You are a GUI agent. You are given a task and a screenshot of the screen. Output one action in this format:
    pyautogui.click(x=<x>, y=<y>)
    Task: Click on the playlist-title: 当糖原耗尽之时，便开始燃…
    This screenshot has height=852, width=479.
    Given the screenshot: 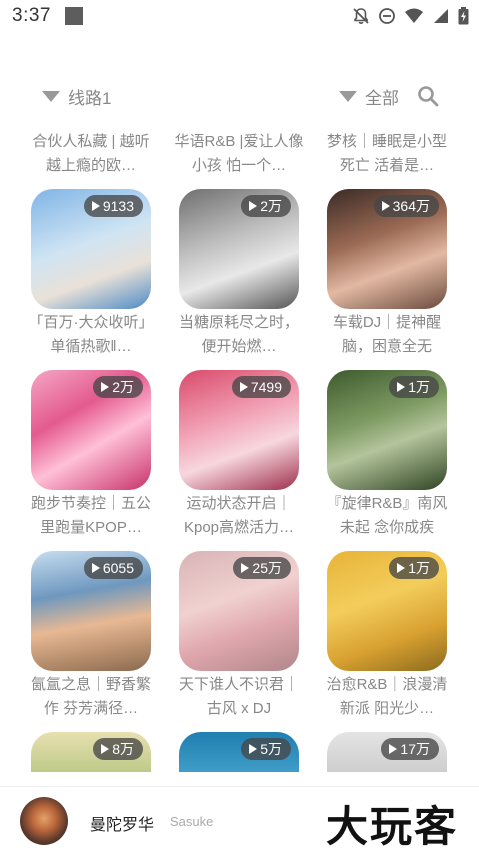 What is the action you would take?
    pyautogui.click(x=239, y=335)
    